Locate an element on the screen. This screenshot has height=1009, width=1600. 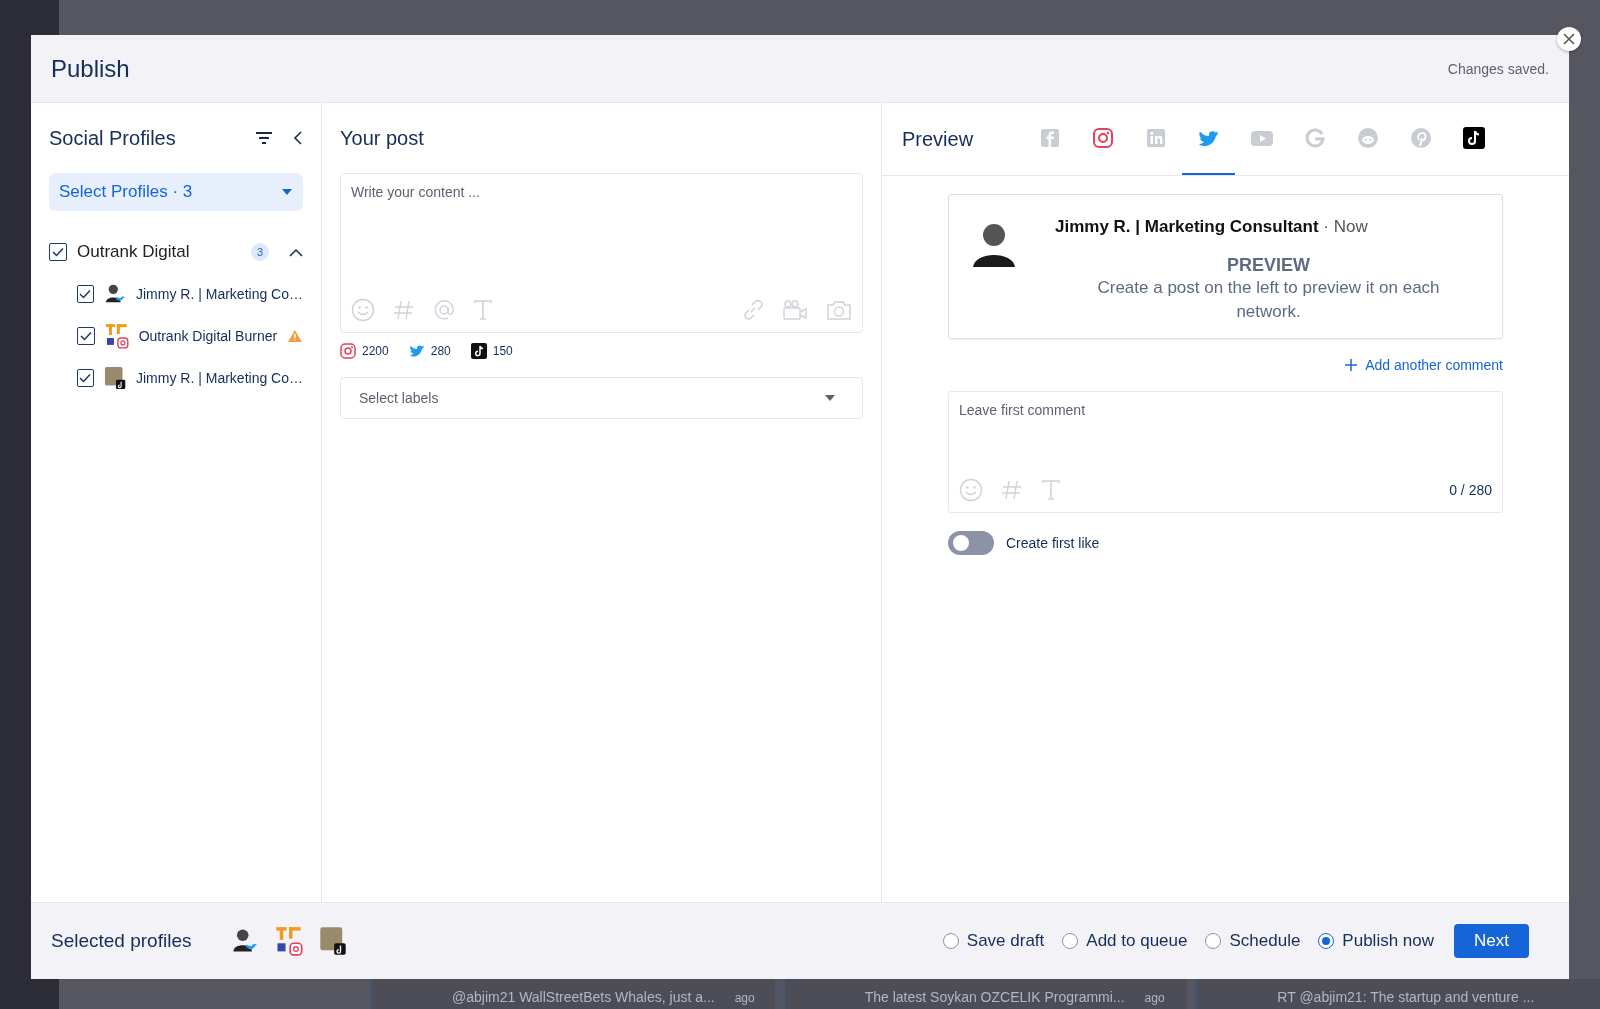
profile-count: 3 is located at coordinates (260, 252).